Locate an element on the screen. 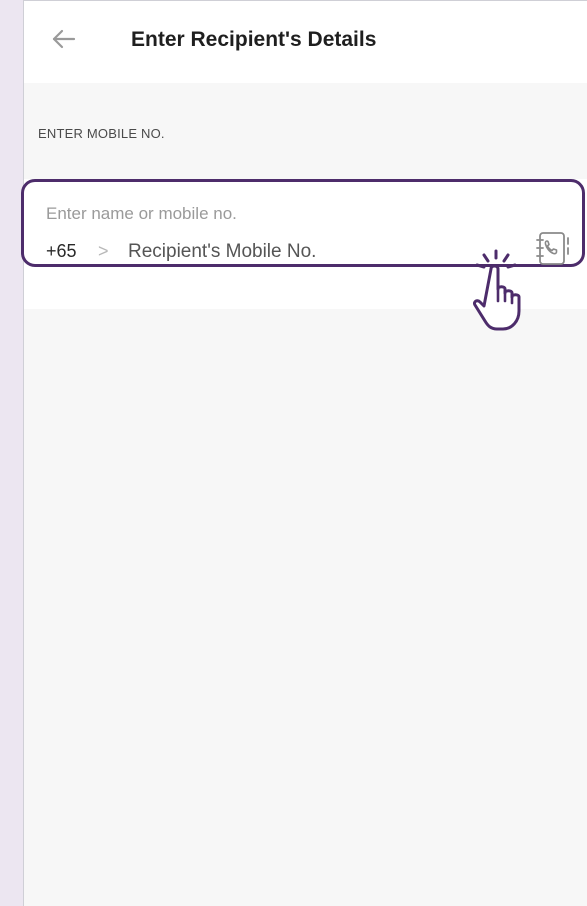  page-title: Enter Recipient's Details is located at coordinates (254, 39).